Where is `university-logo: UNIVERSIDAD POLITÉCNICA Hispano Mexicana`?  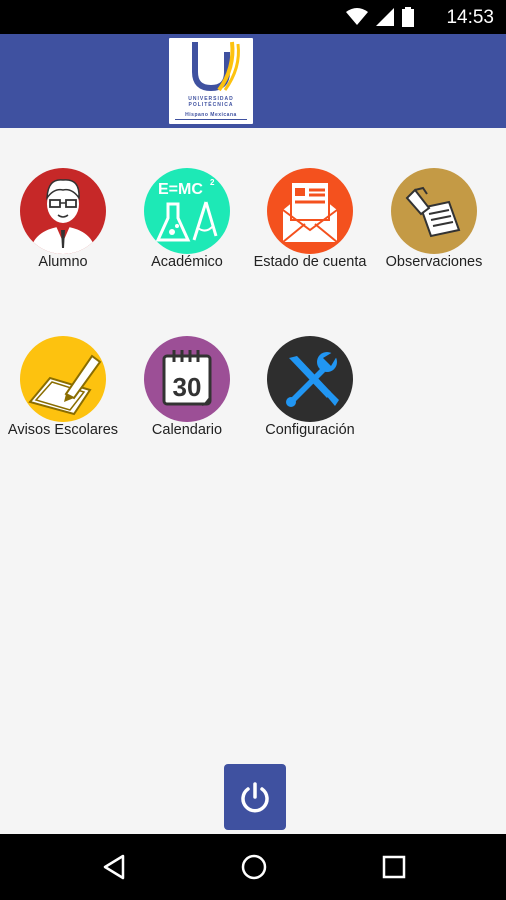
university-logo: UNIVERSIDAD POLITÉCNICA Hispano Mexicana is located at coordinates (211, 81).